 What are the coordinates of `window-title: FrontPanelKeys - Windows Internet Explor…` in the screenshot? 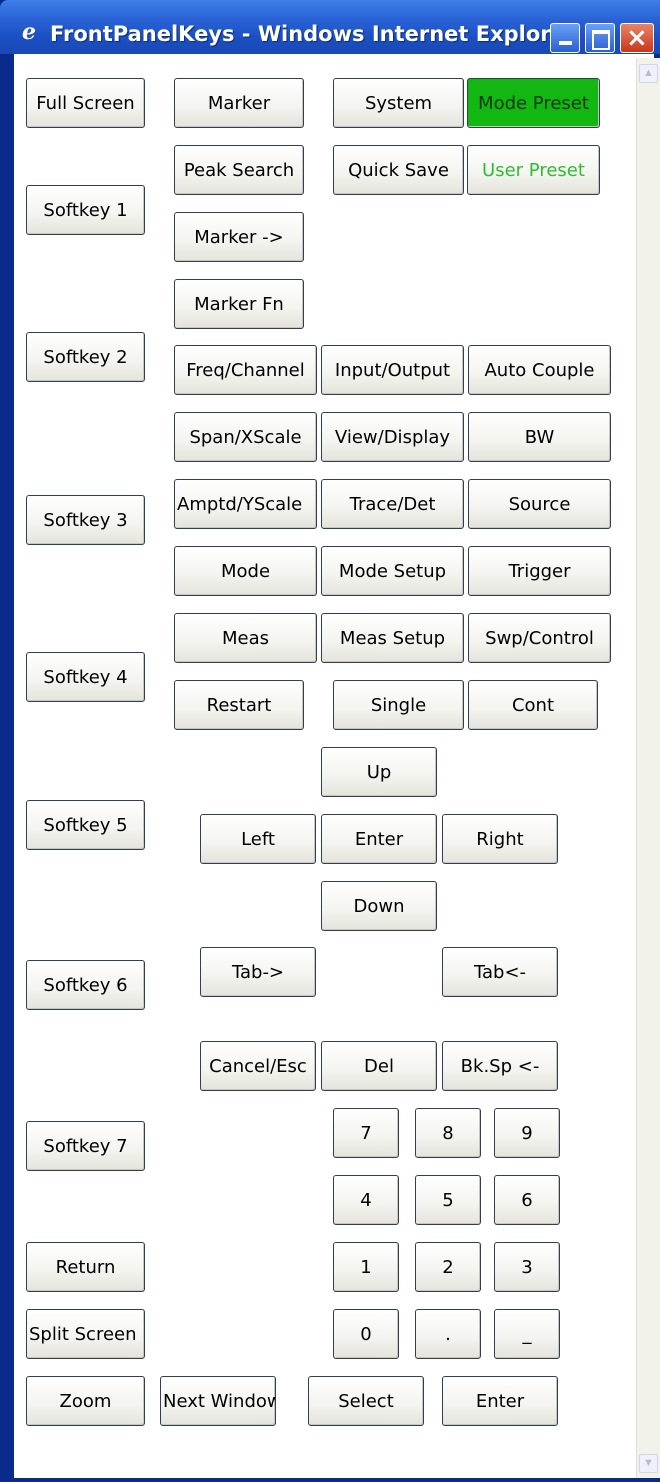 It's located at (313, 34).